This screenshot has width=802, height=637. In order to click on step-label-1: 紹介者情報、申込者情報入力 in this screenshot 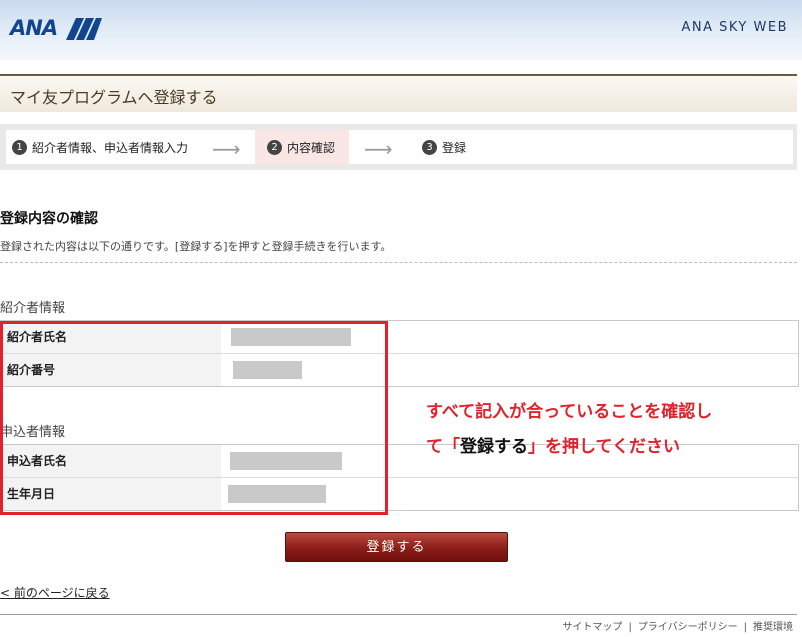, I will do `click(110, 147)`.